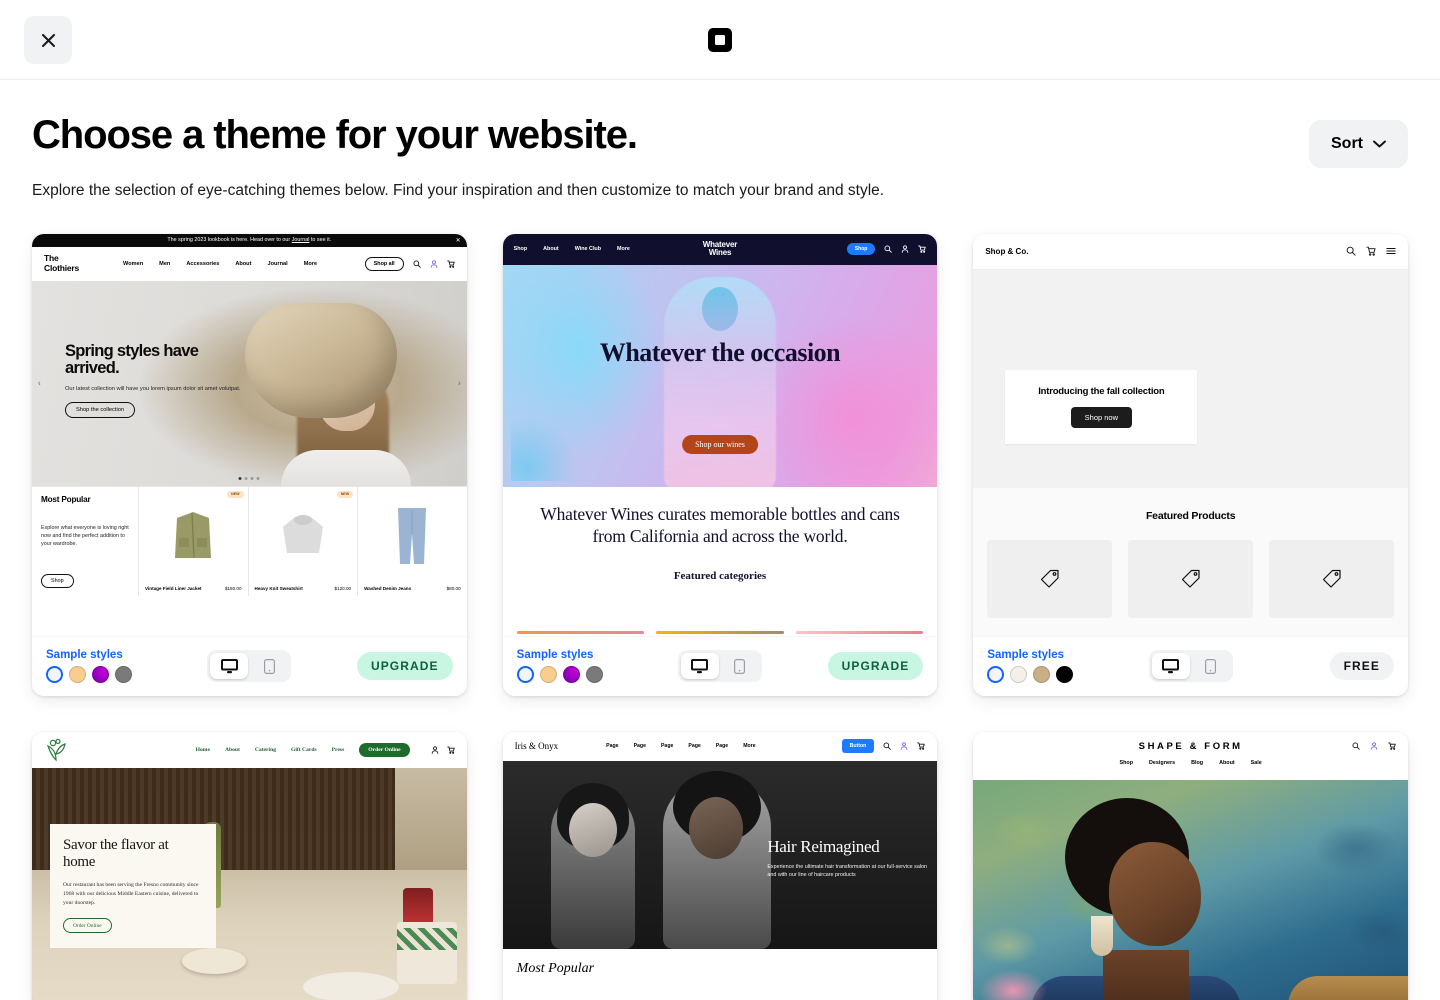 The image size is (1440, 1000). I want to click on hero-cta-button: Order Online, so click(87, 926).